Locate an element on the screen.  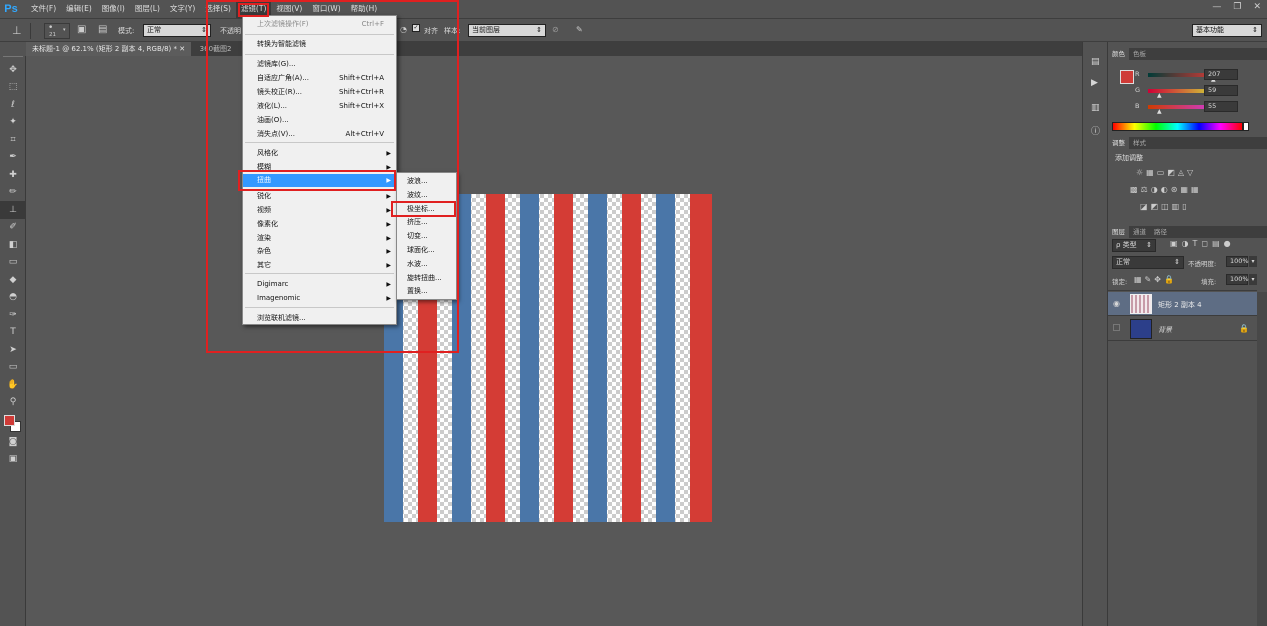
zoom-tool-icon: ⚲ is located at coordinates (13, 403).